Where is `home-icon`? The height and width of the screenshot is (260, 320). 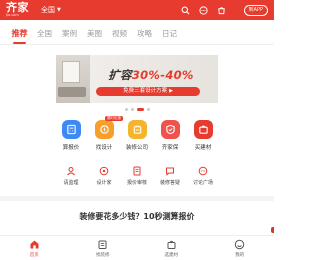 home-icon is located at coordinates (34, 244).